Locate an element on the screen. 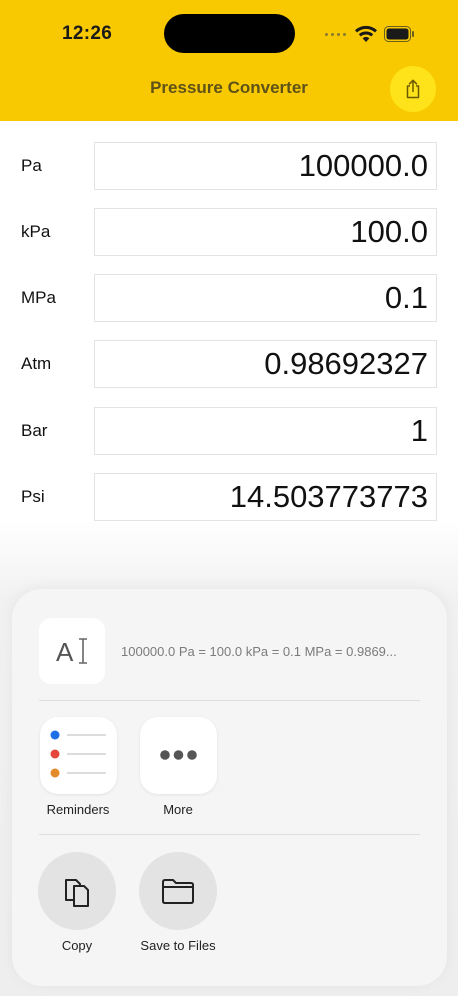 The image size is (458, 996). more-button is located at coordinates (178, 755).